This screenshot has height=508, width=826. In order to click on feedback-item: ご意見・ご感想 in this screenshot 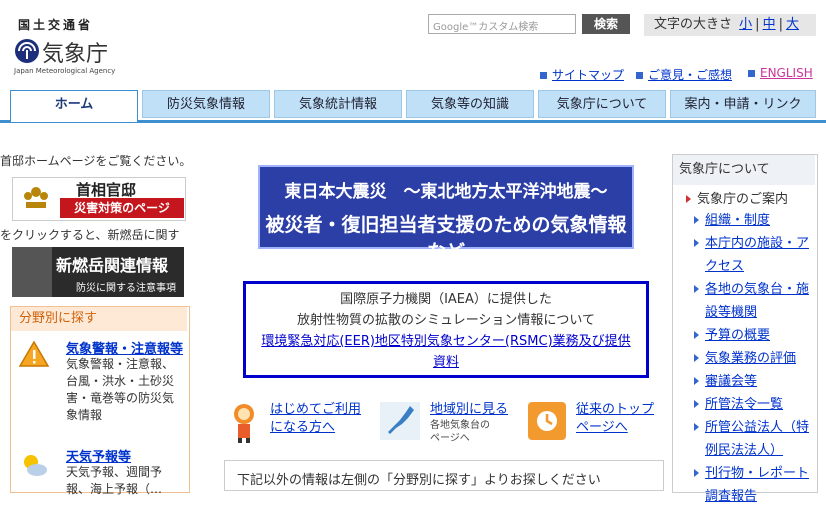, I will do `click(684, 74)`.